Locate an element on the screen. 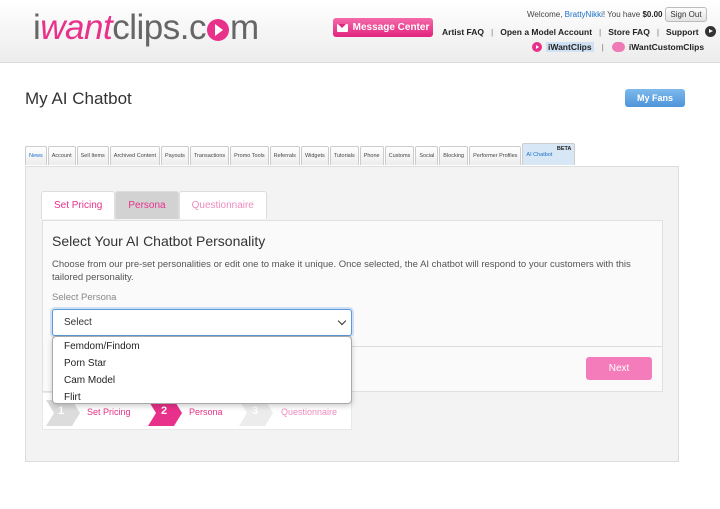 This screenshot has height=509, width=720. iwantclips-icon is located at coordinates (537, 47).